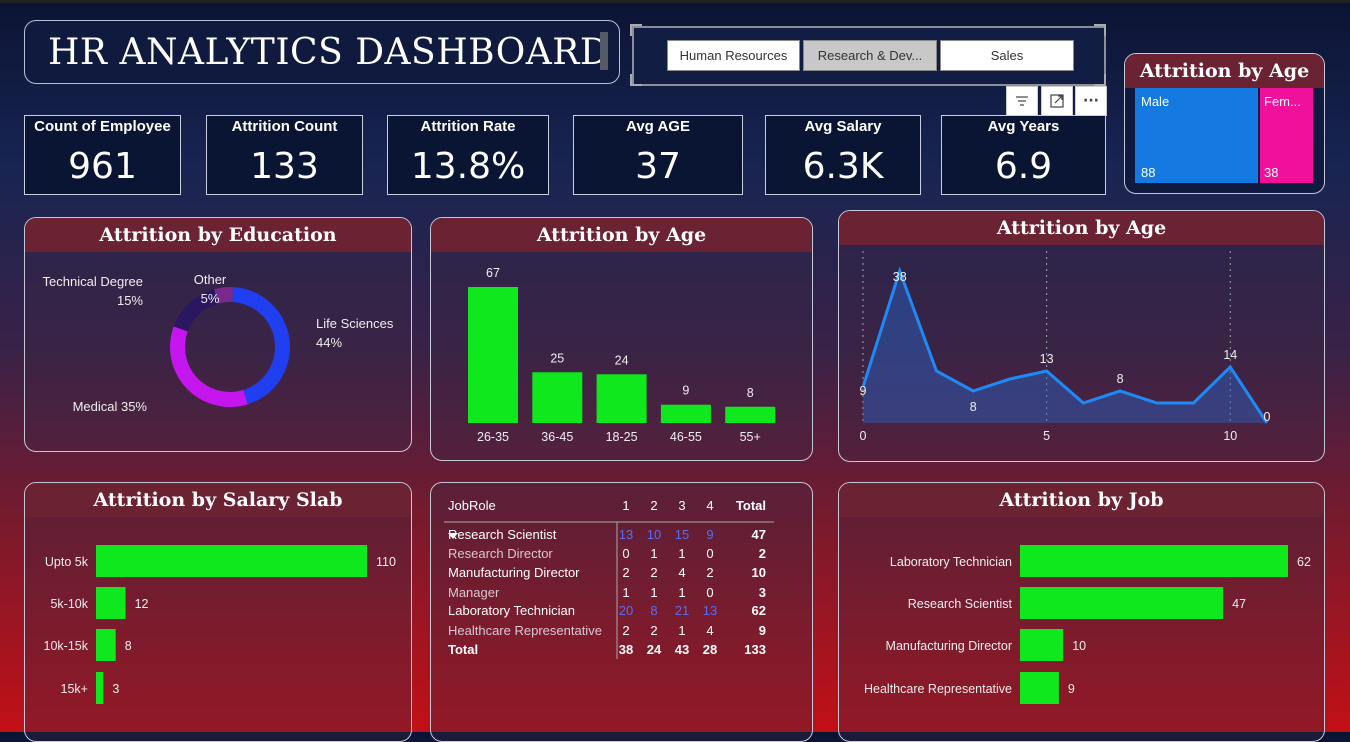 This screenshot has height=742, width=1350. I want to click on matrix-header: 1, so click(625, 505).